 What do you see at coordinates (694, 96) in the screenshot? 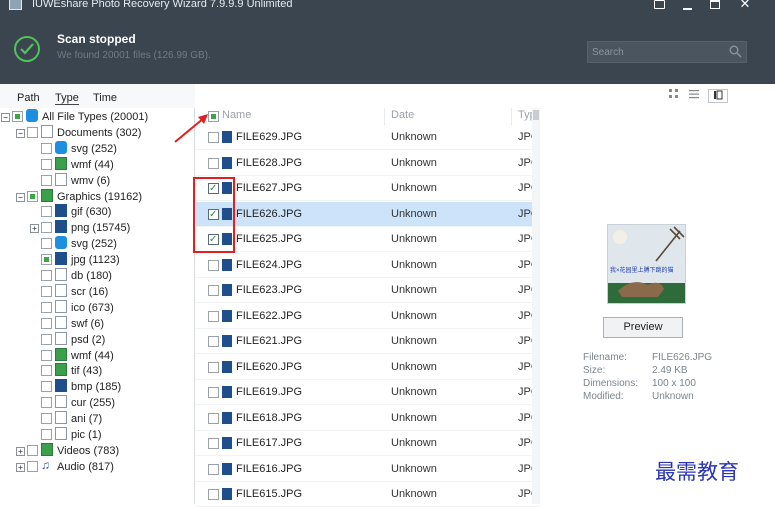
I see `list-view-icon` at bounding box center [694, 96].